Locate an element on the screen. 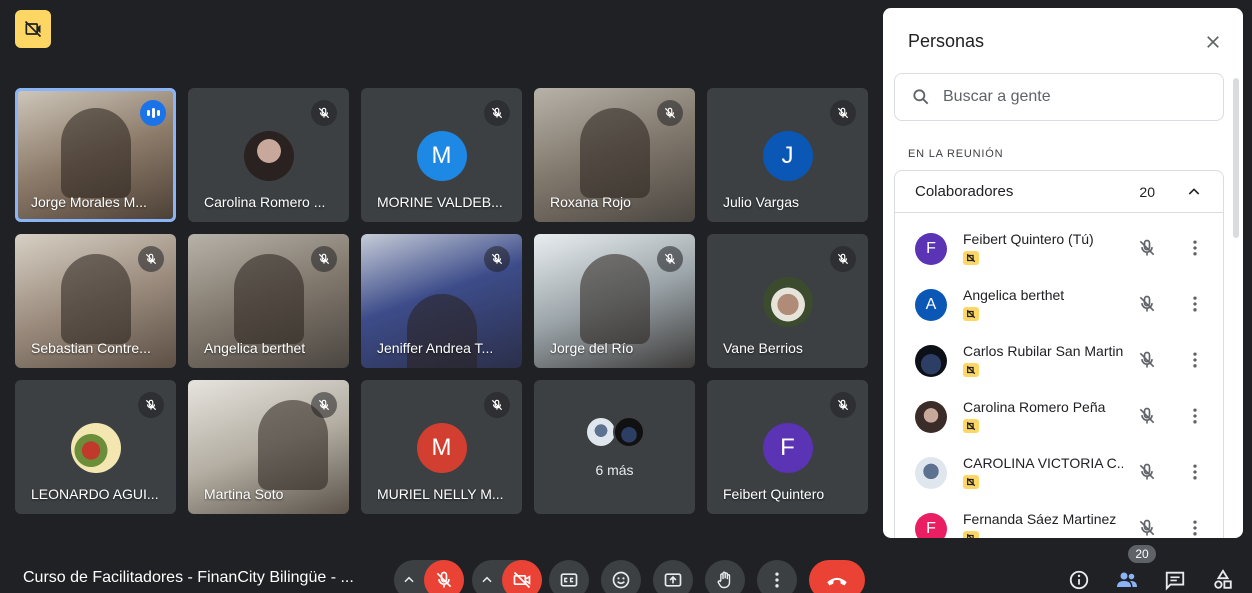 The image size is (1252, 593). list-item: Carlos Rubilar San Martin is located at coordinates (1059, 361).